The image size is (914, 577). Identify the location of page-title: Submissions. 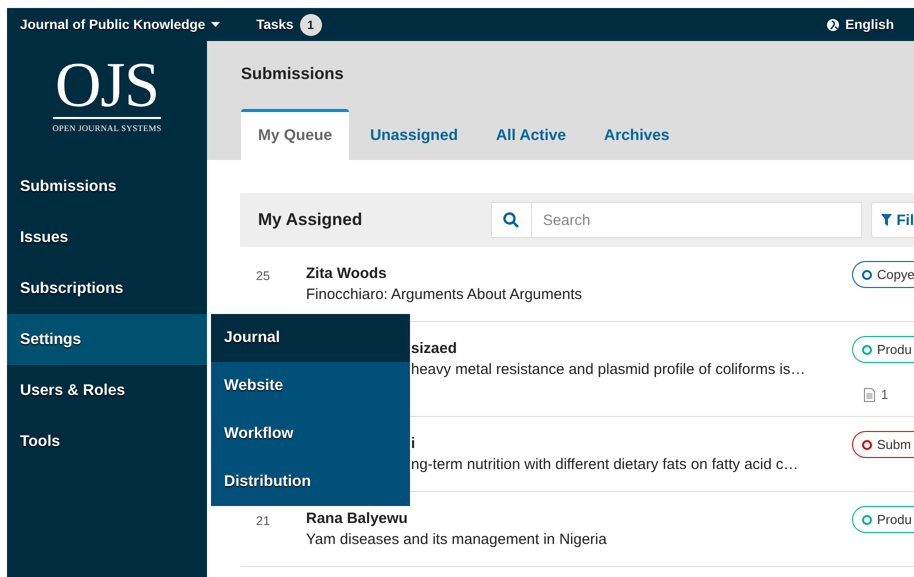
(293, 74).